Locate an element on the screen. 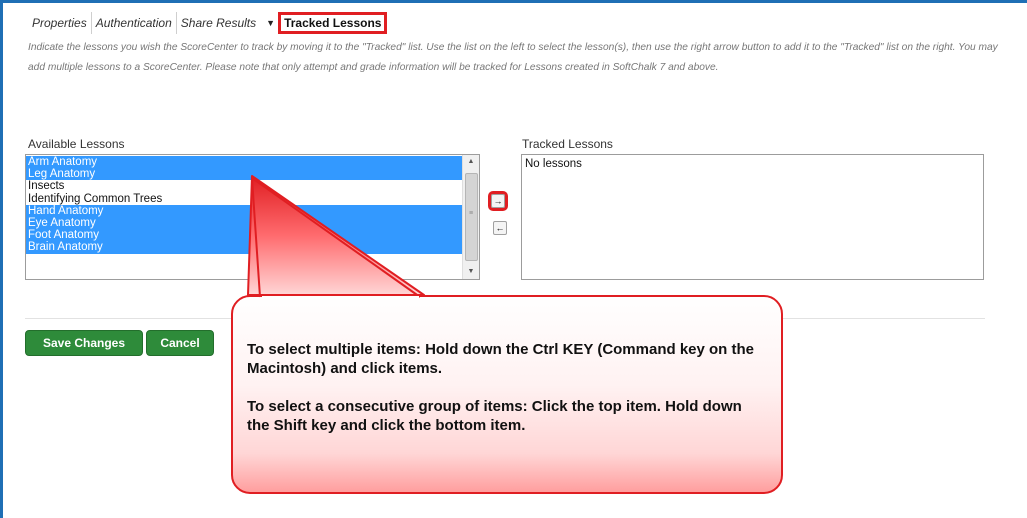 This screenshot has width=1027, height=518. lesson-option: Brain Anatomy is located at coordinates (244, 247).